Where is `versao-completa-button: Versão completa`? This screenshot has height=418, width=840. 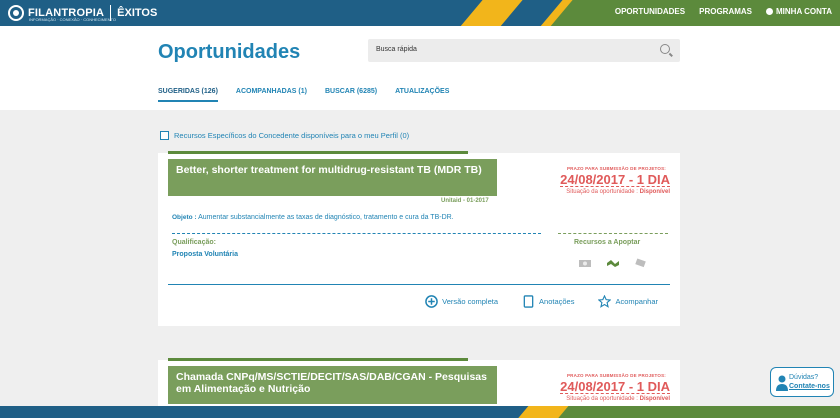
versao-completa-button: Versão completa is located at coordinates (461, 301).